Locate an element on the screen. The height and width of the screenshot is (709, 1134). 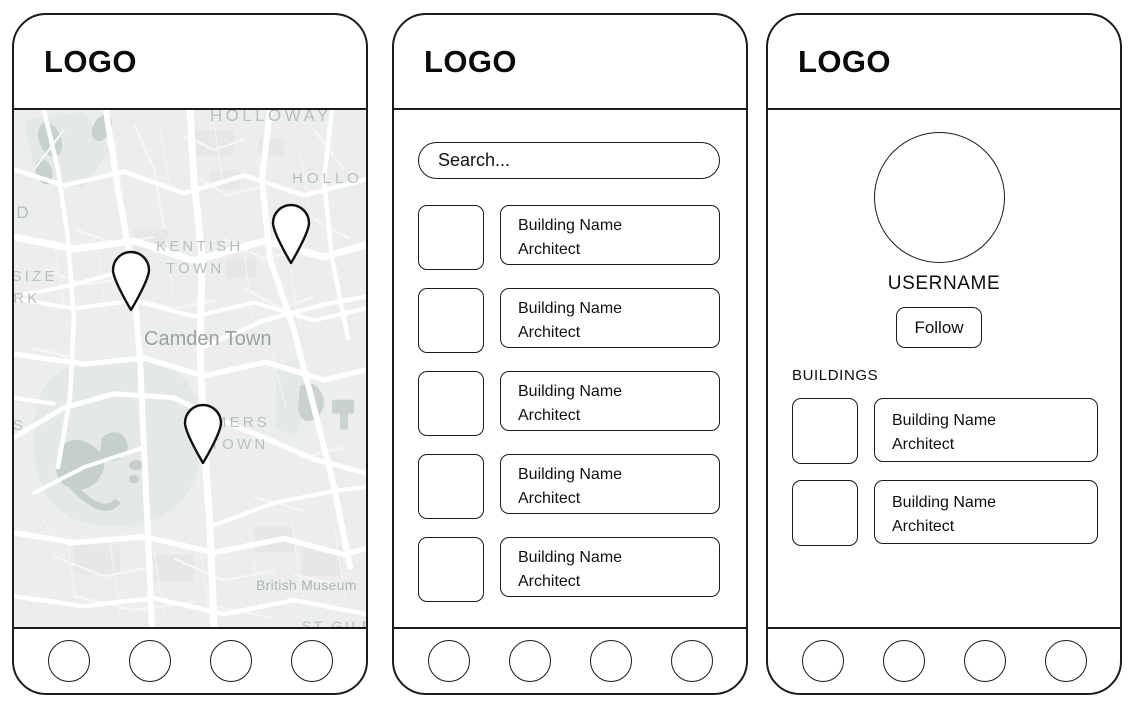
follow-button: Follow is located at coordinates (939, 327).